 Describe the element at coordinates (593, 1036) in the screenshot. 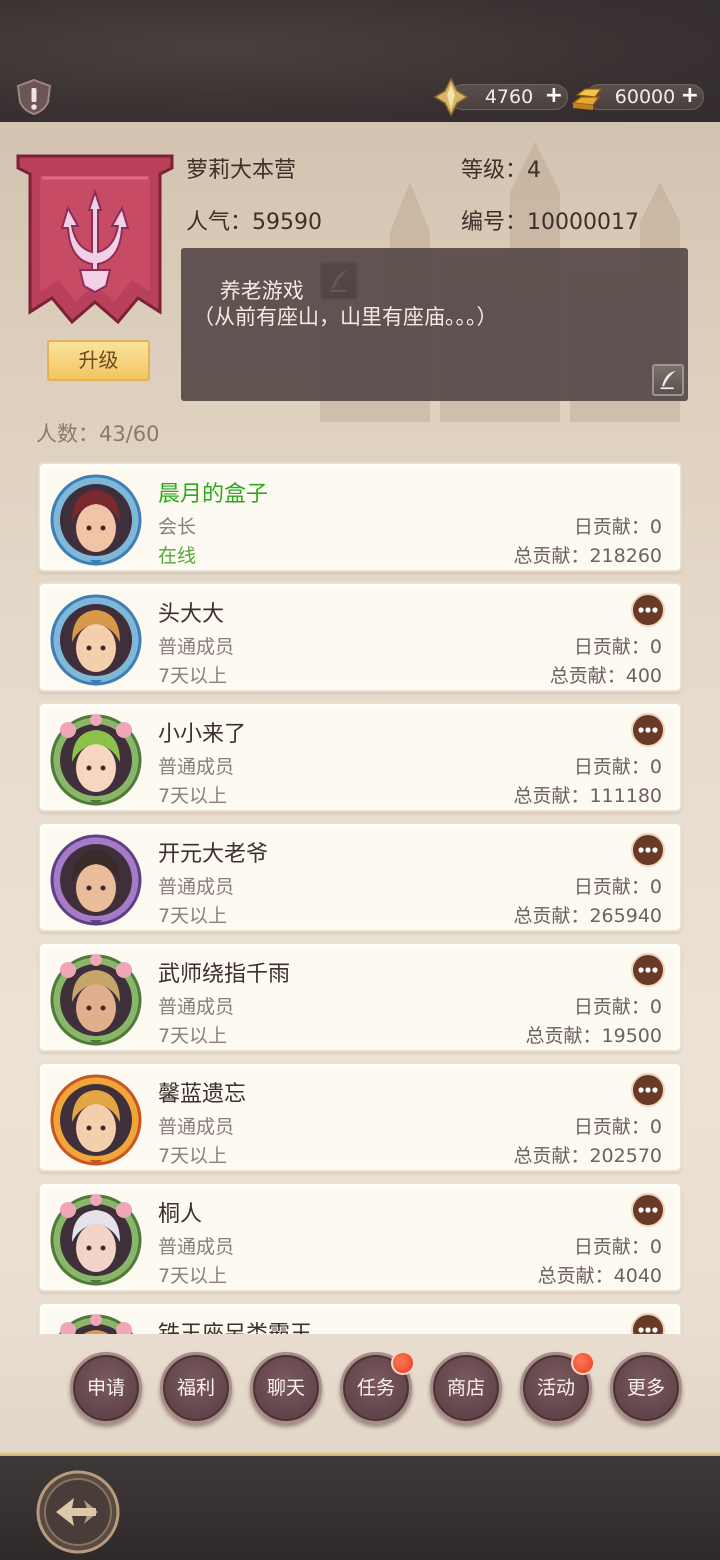

I see `member-total-contribution: 总贡献：19500` at that location.